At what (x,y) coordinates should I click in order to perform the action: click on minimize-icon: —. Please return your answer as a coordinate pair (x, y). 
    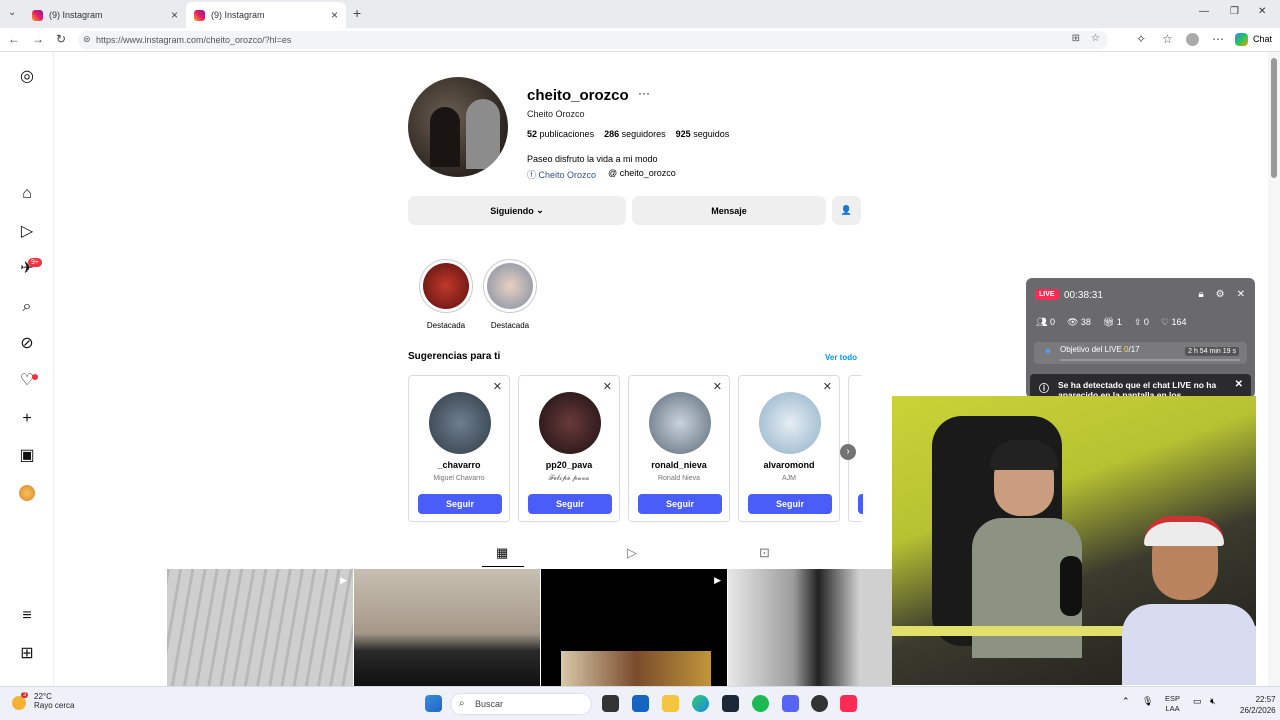
    Looking at the image, I should click on (1204, 11).